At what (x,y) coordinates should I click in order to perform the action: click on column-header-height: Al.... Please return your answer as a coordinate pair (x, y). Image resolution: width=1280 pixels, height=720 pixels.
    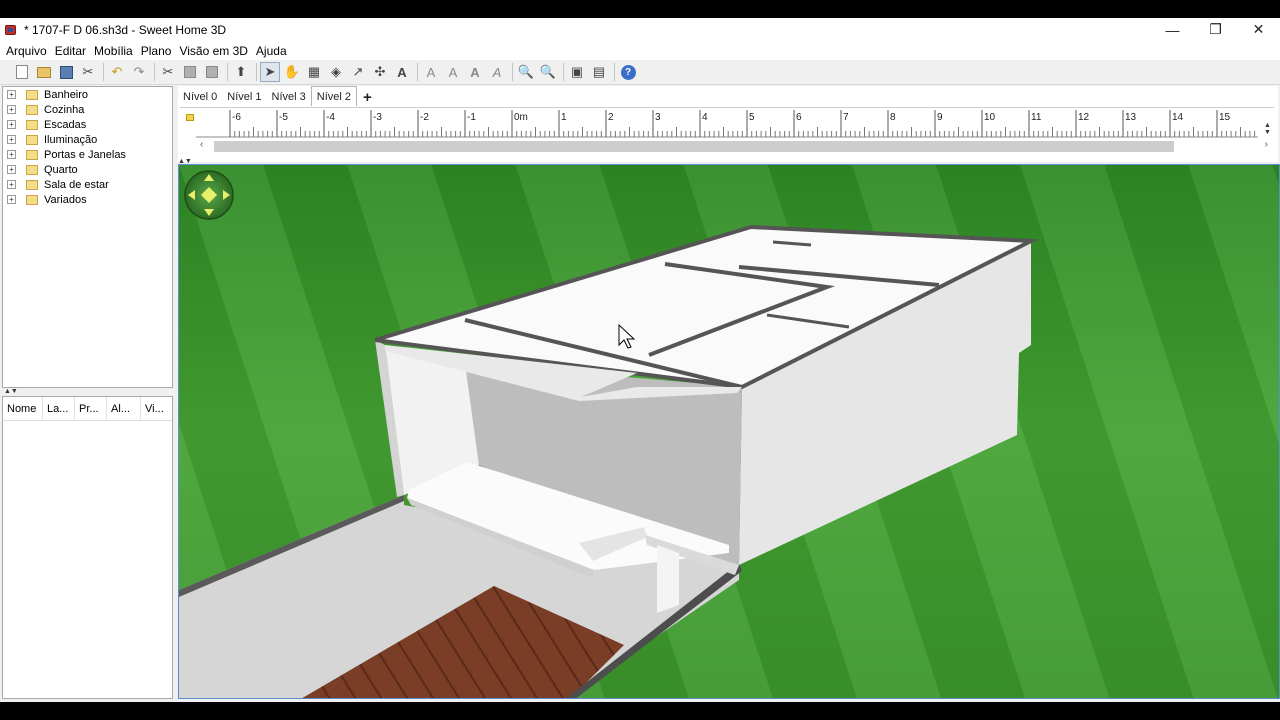
    Looking at the image, I should click on (124, 409).